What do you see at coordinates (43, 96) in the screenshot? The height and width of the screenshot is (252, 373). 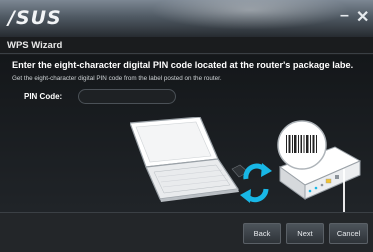 I see `pin-code-label: PIN Code:` at bounding box center [43, 96].